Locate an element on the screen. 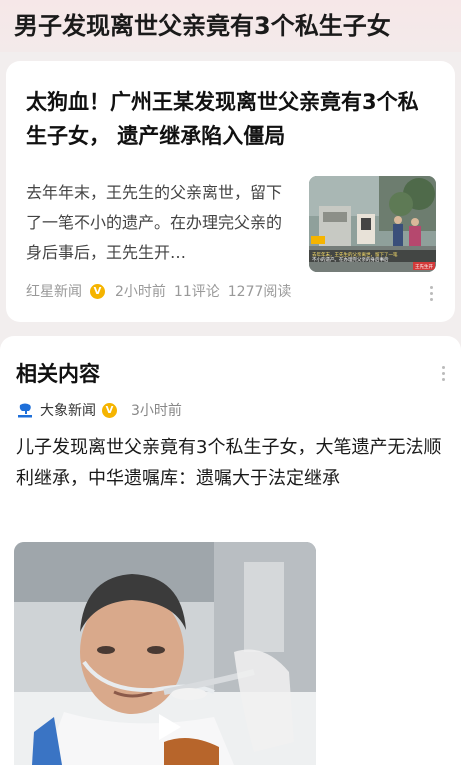  thumbnail-caption-1: 去年年末，王先生的父亲离世，留下了一笔 is located at coordinates (355, 254).